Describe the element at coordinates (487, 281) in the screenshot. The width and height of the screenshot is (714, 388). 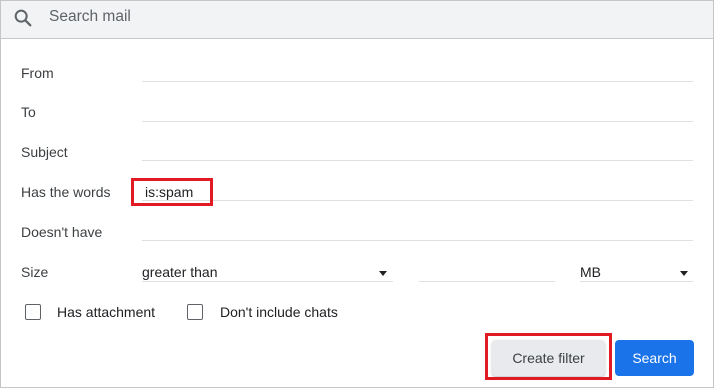
I see `size-amount-field` at that location.